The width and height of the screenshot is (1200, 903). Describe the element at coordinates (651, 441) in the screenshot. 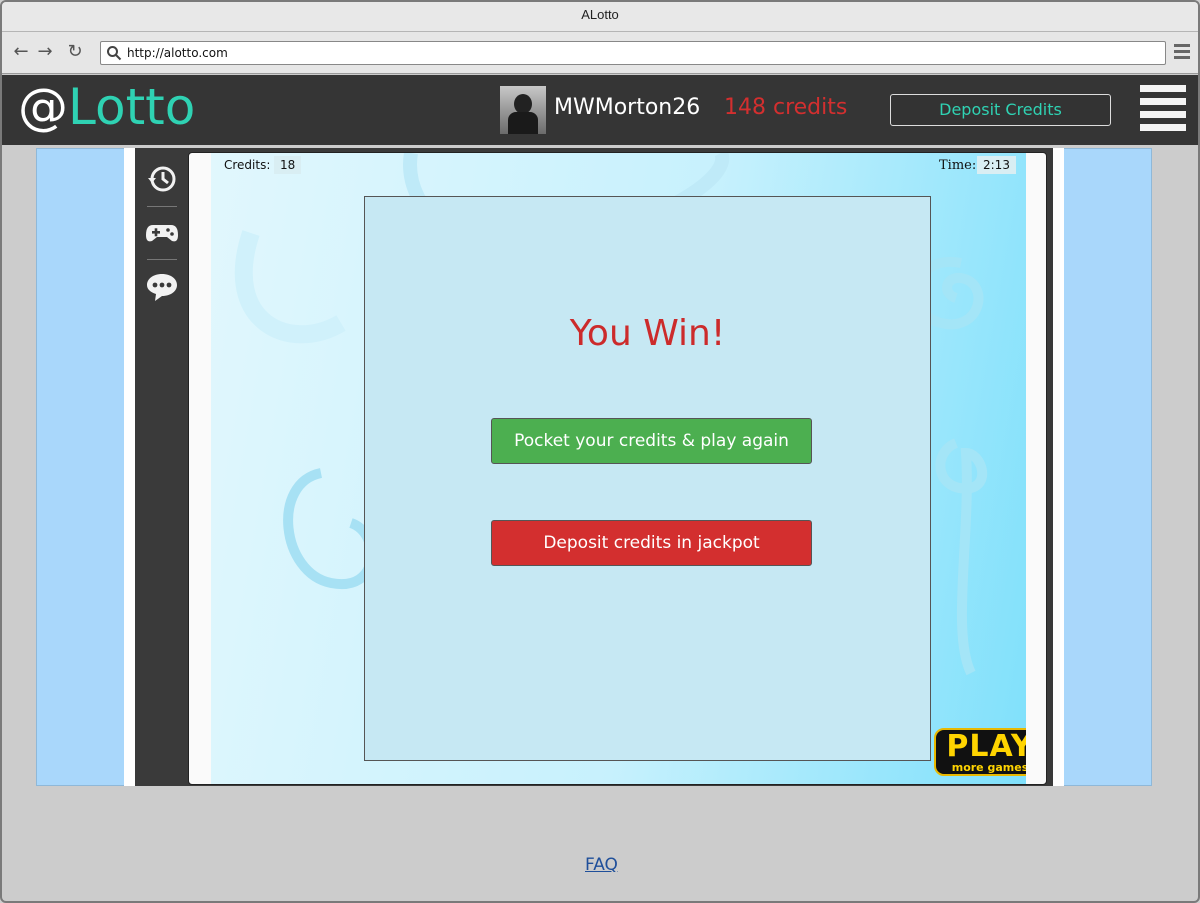

I see `pocket-credits-button: Pocket your credits & play again` at that location.